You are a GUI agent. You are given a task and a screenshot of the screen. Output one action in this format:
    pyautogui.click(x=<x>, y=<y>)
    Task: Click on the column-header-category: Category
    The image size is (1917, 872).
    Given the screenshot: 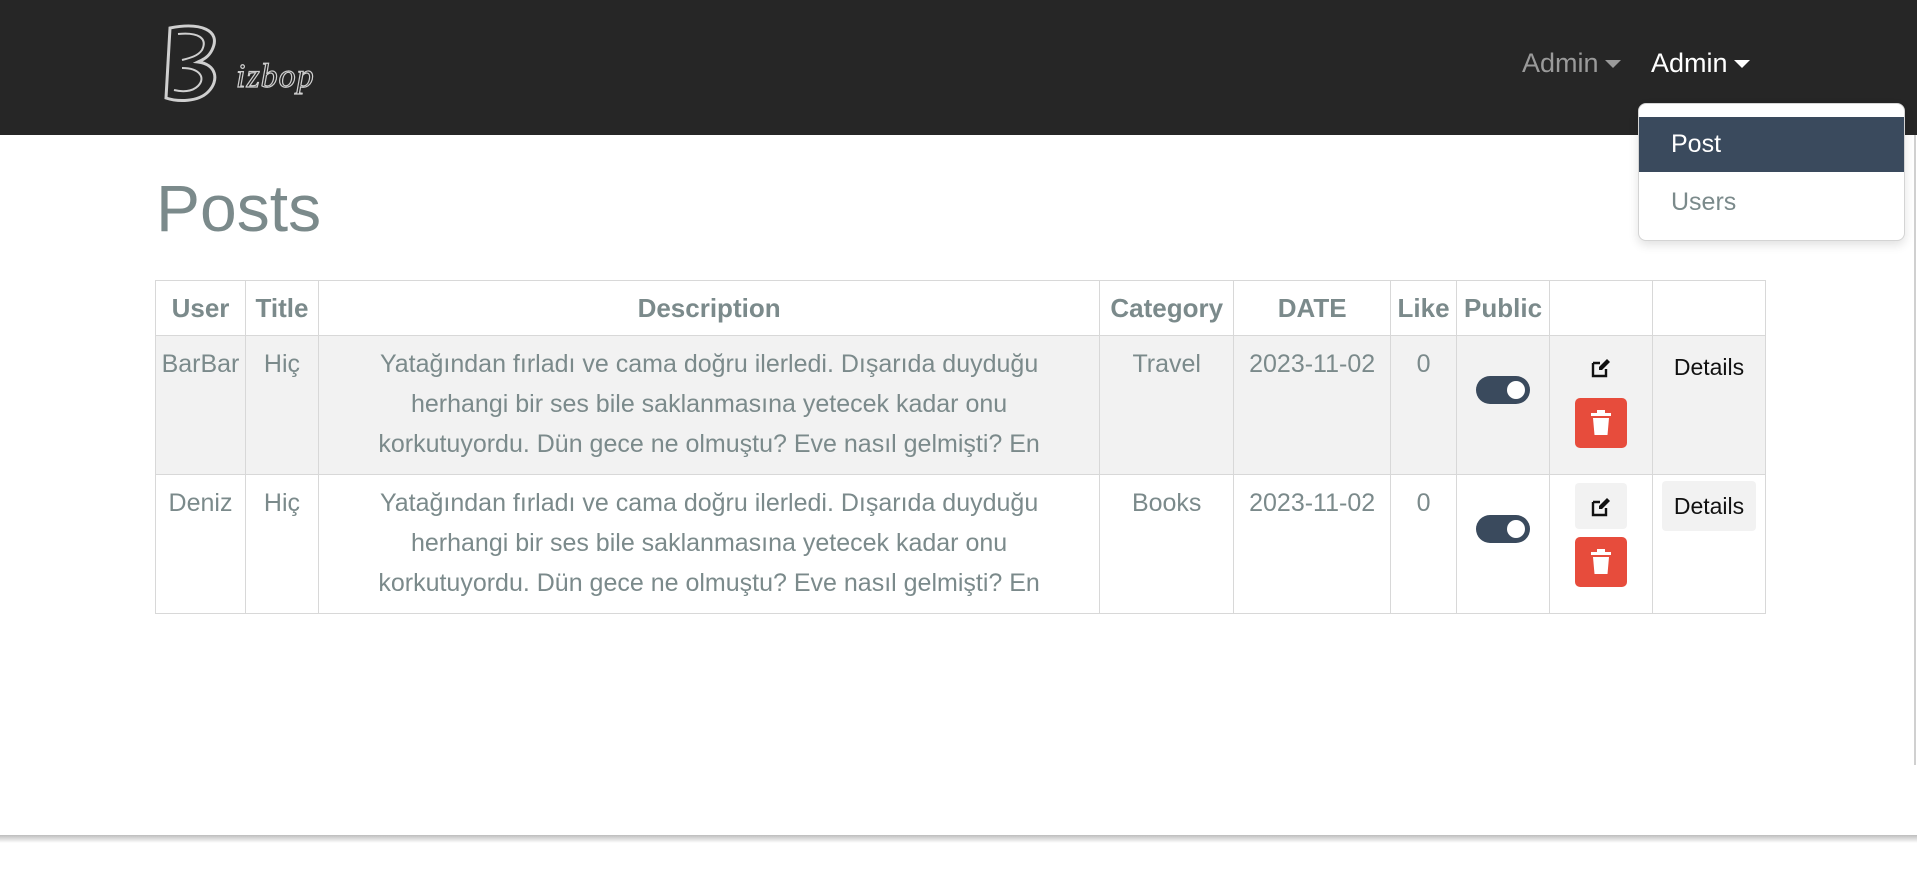 What is the action you would take?
    pyautogui.click(x=1167, y=308)
    